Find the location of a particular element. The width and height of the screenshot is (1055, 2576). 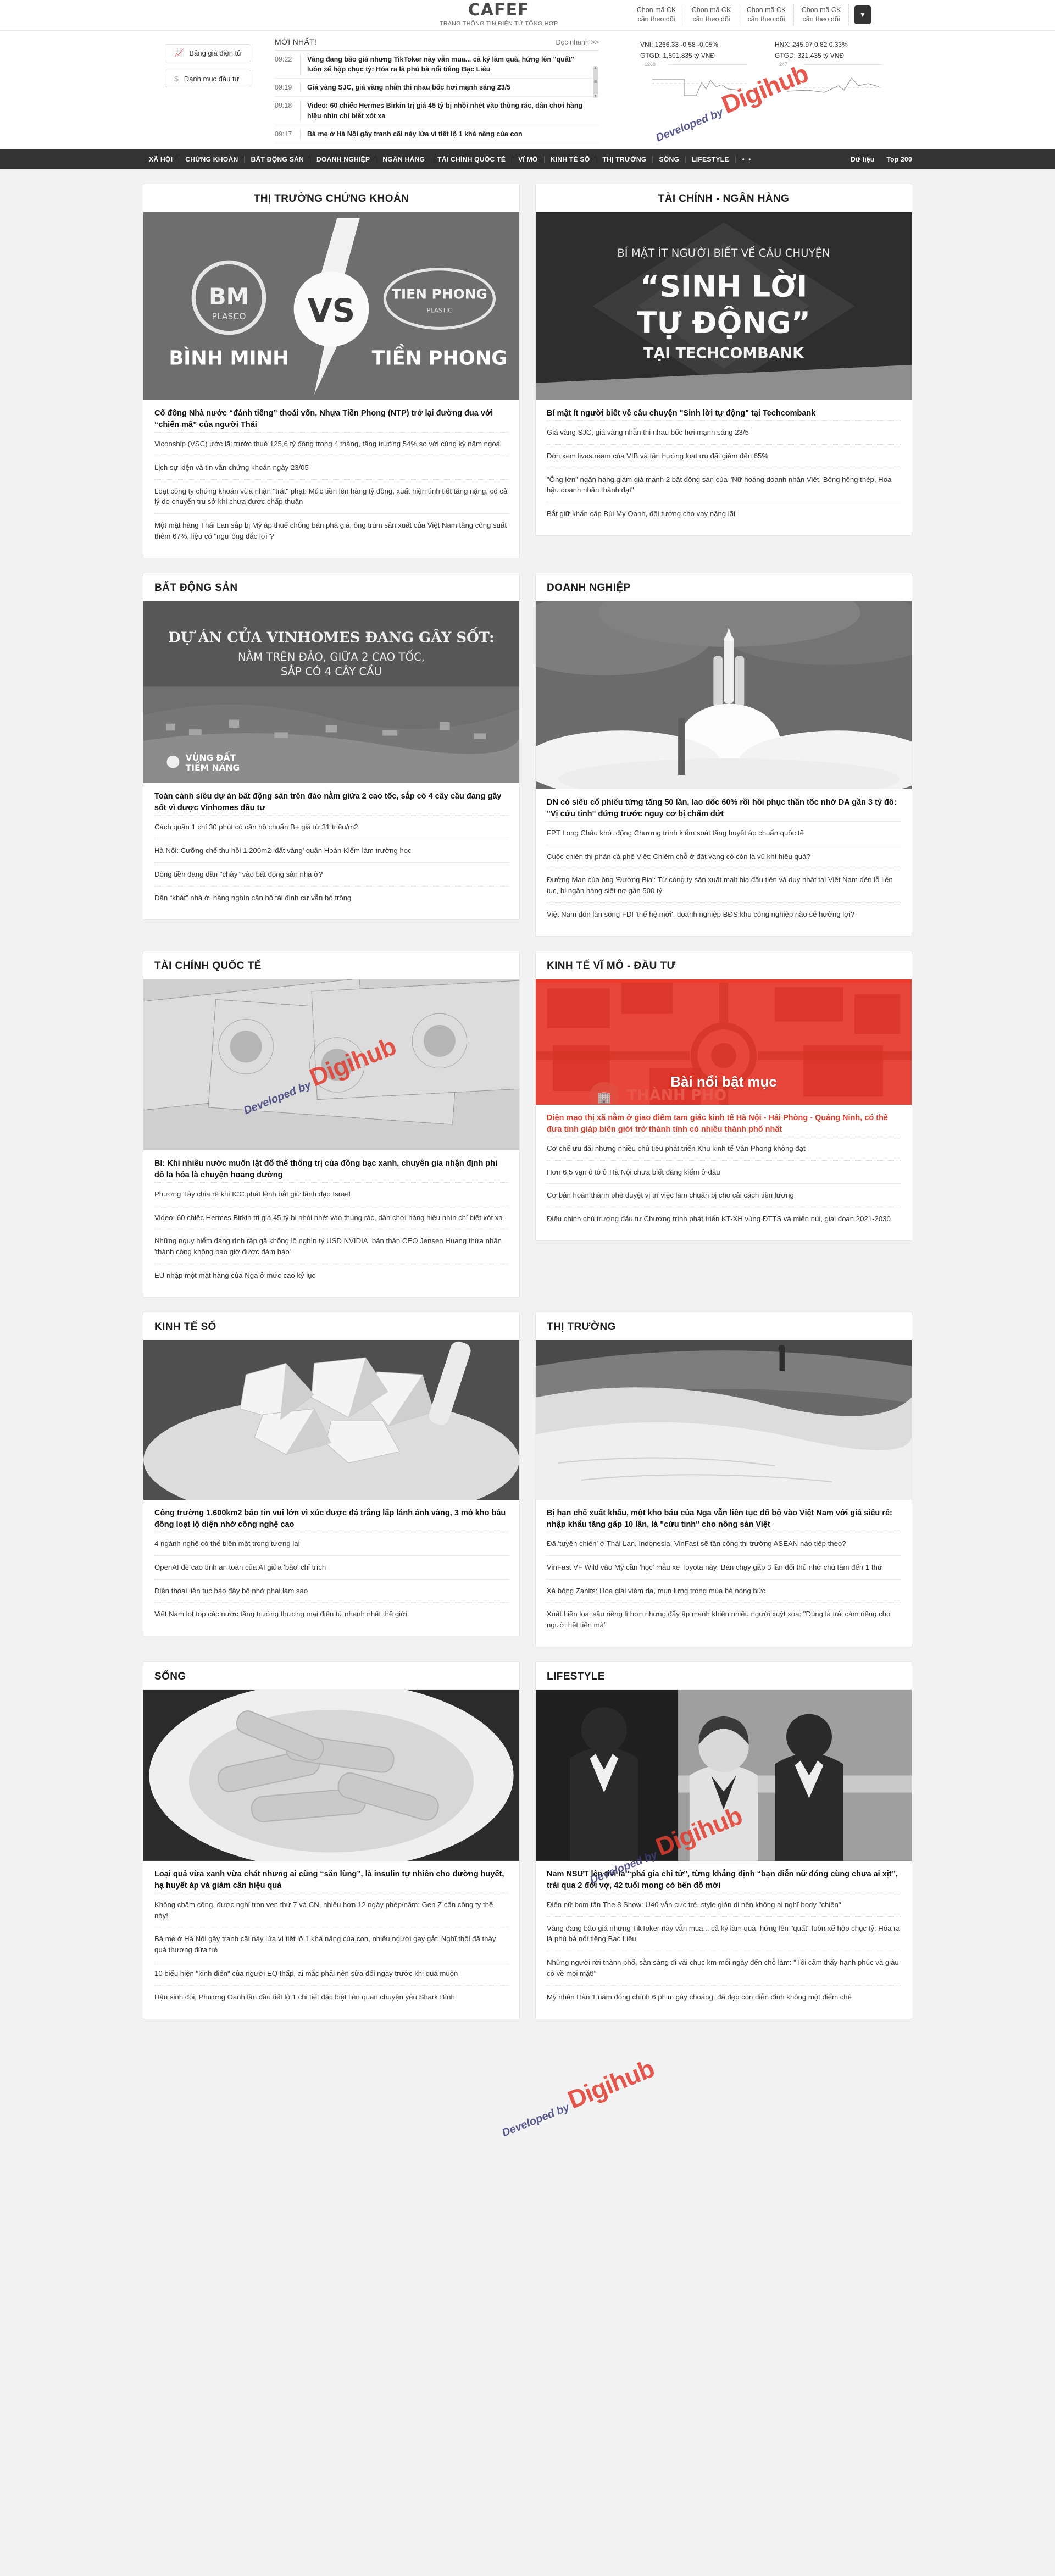

nav-overflow-icon: • • is located at coordinates (747, 159).